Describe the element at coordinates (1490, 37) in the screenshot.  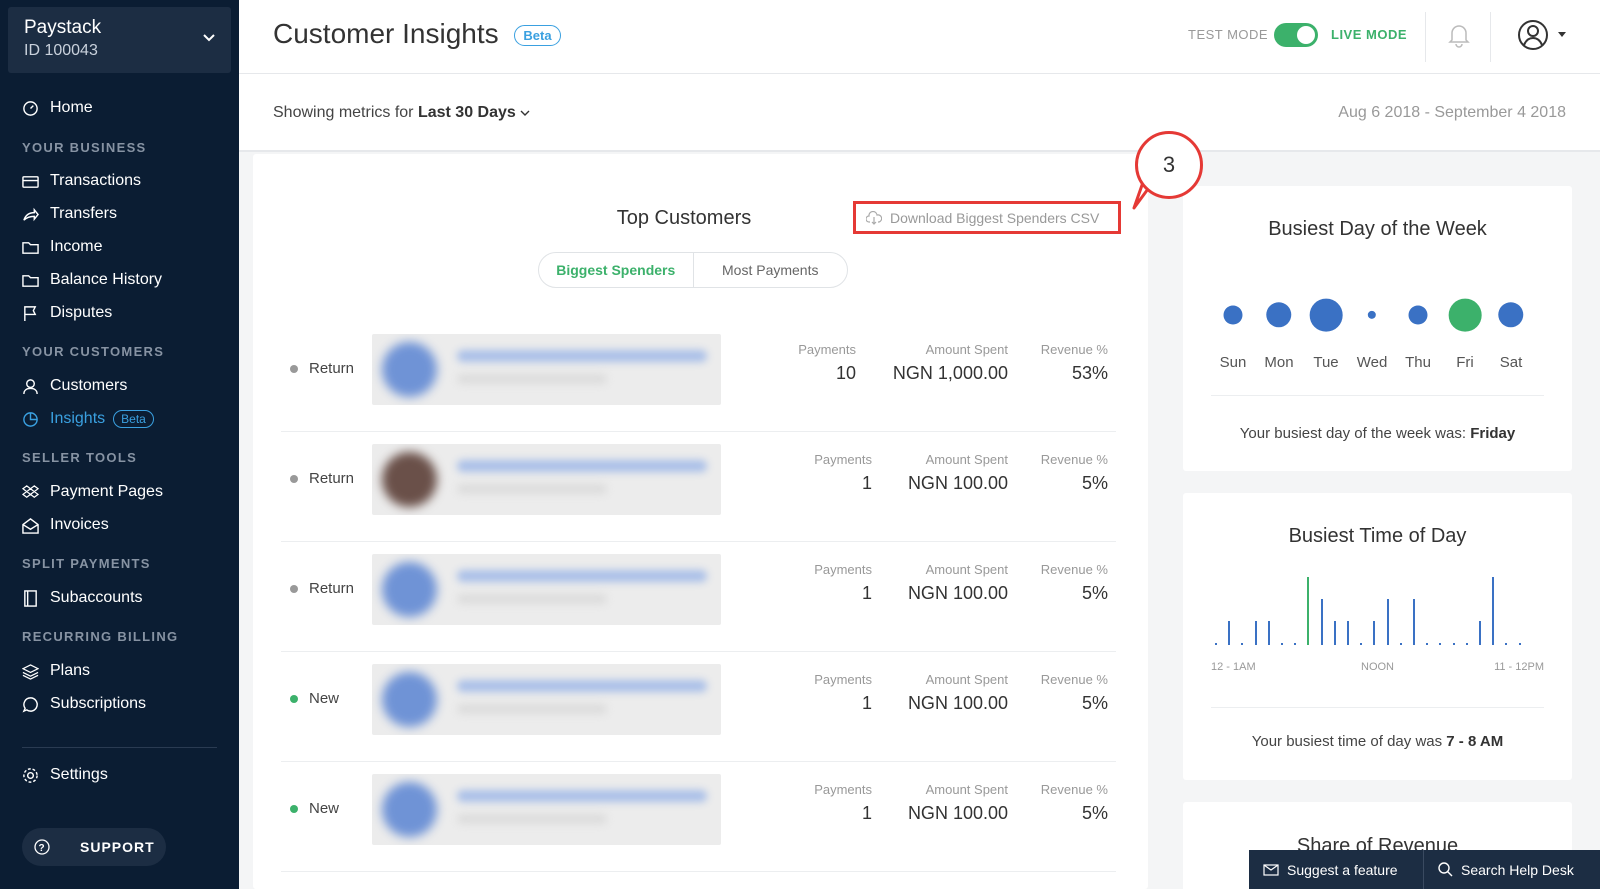
I see `header-divider` at that location.